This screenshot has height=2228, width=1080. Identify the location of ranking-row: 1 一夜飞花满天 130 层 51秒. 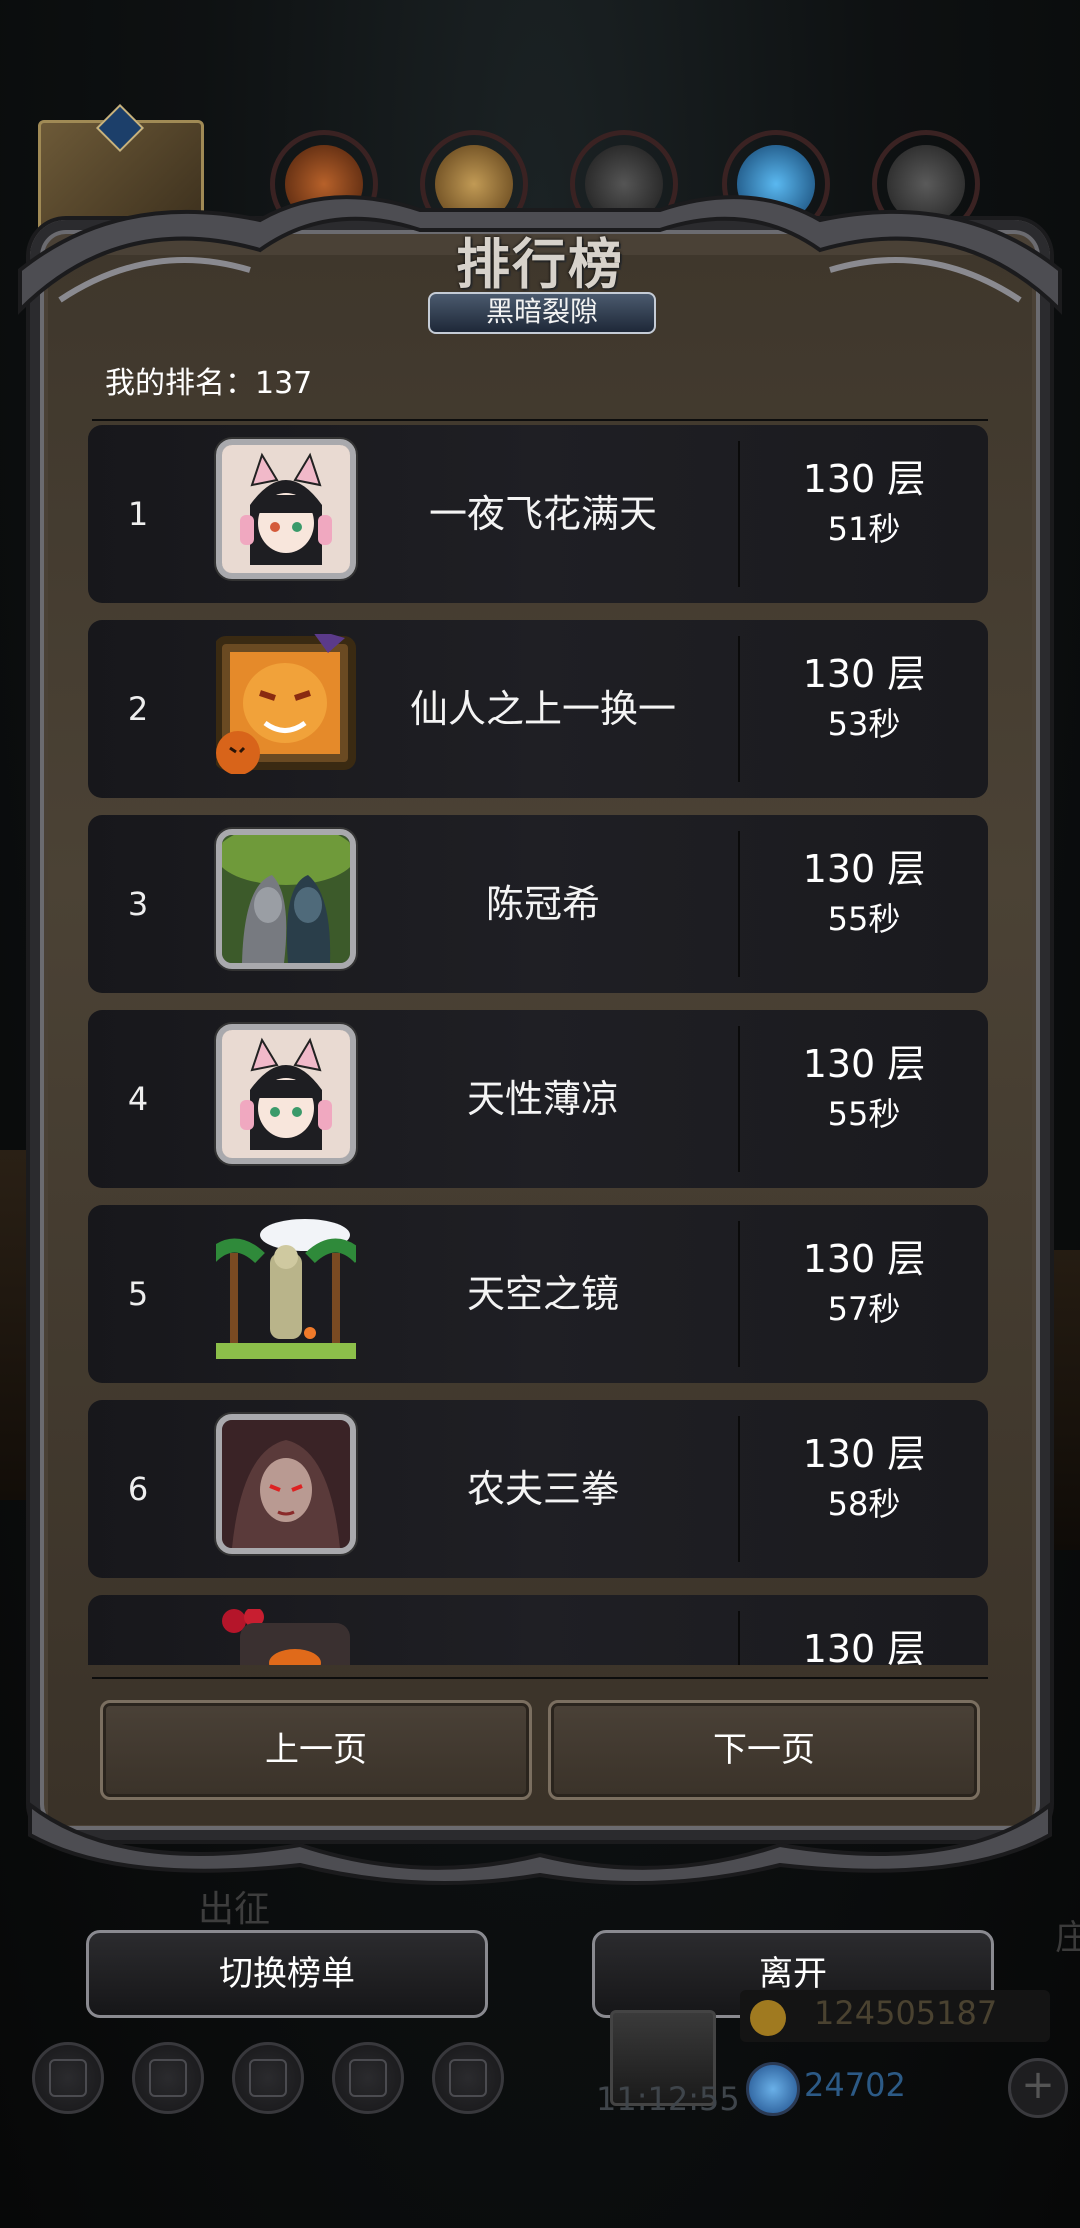
(538, 514).